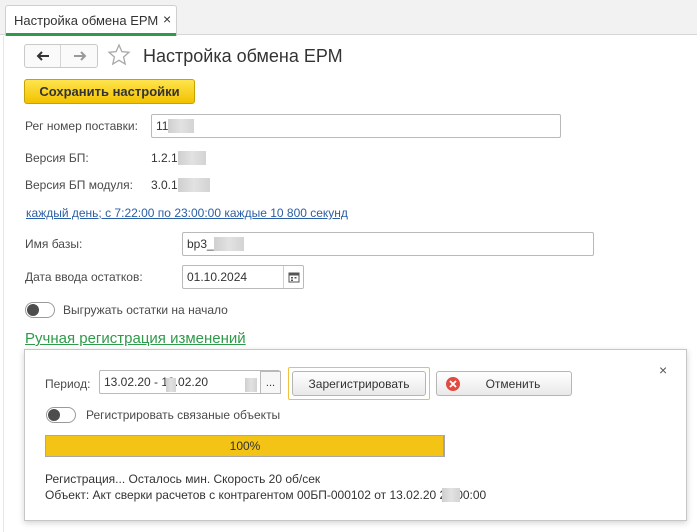 The width and height of the screenshot is (697, 532). I want to click on manual-registration-link: Ручная регистрация изменений, so click(135, 338).